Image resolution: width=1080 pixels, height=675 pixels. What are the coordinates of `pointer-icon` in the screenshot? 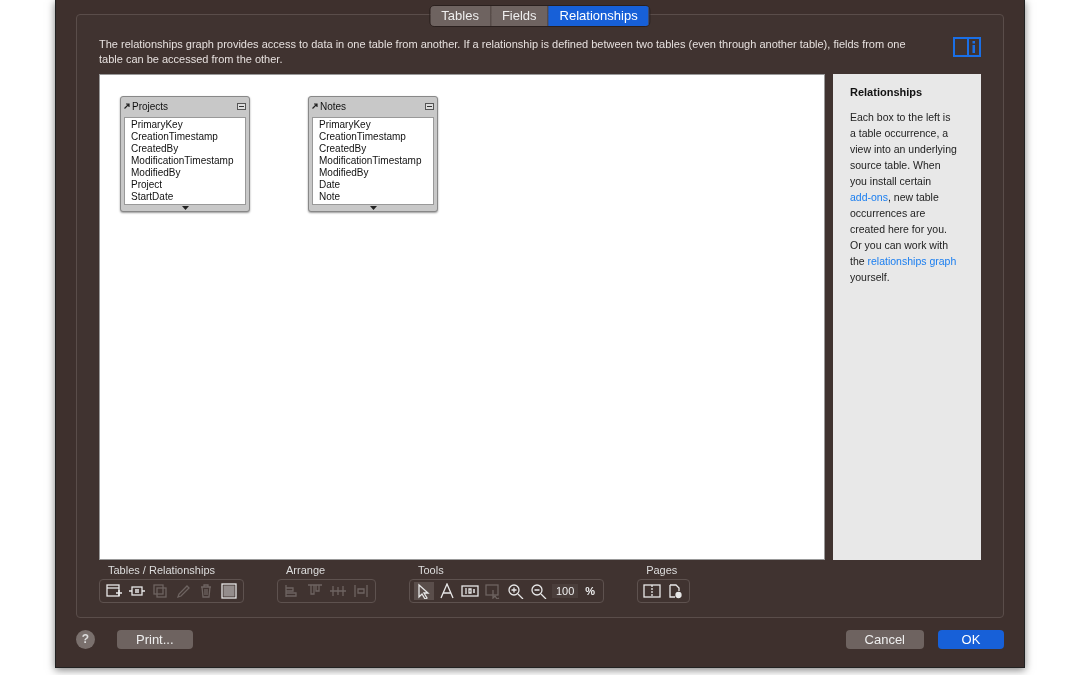 It's located at (424, 591).